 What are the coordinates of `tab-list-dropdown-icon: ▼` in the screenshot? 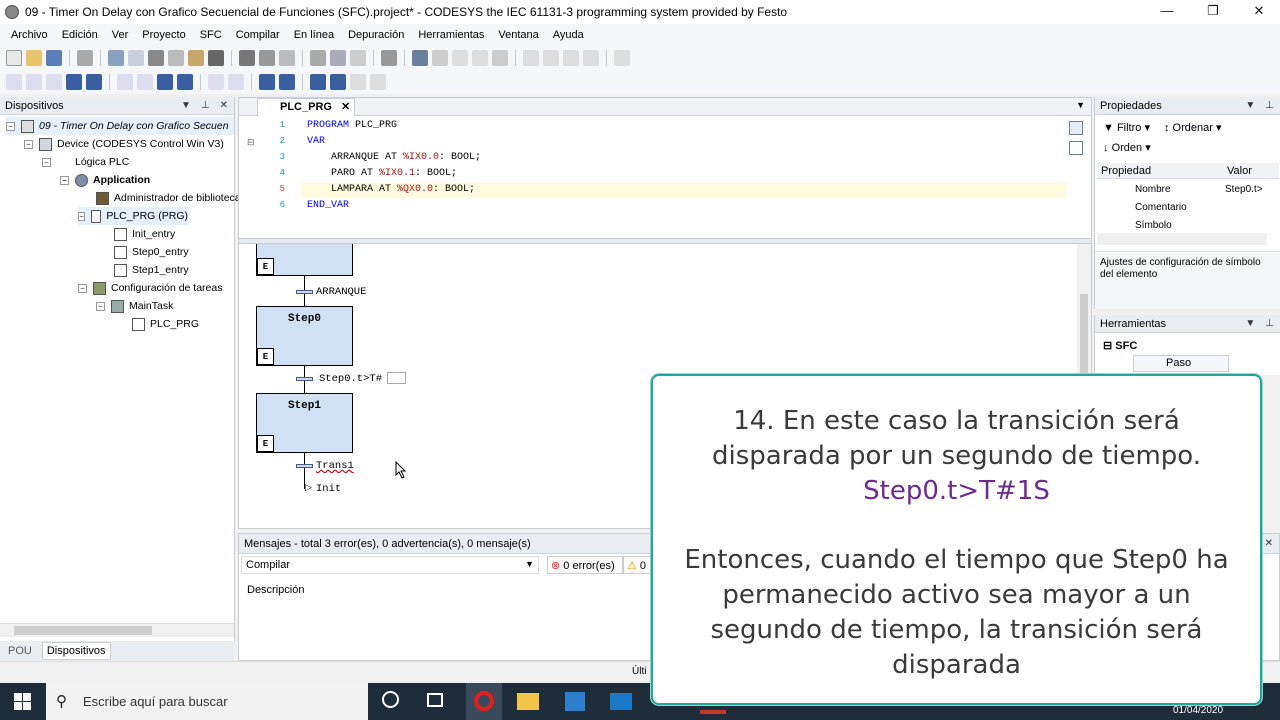 It's located at (1080, 105).